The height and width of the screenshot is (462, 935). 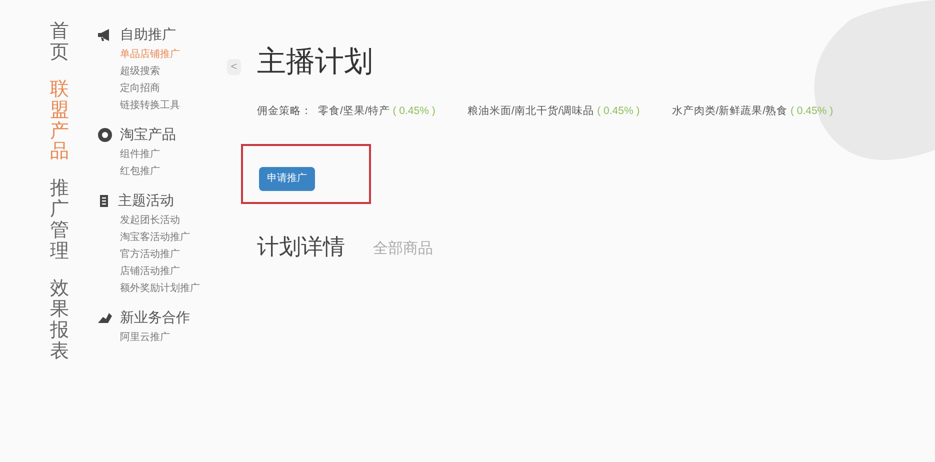 What do you see at coordinates (173, 71) in the screenshot?
I see `sidebar-item: 超级搜索` at bounding box center [173, 71].